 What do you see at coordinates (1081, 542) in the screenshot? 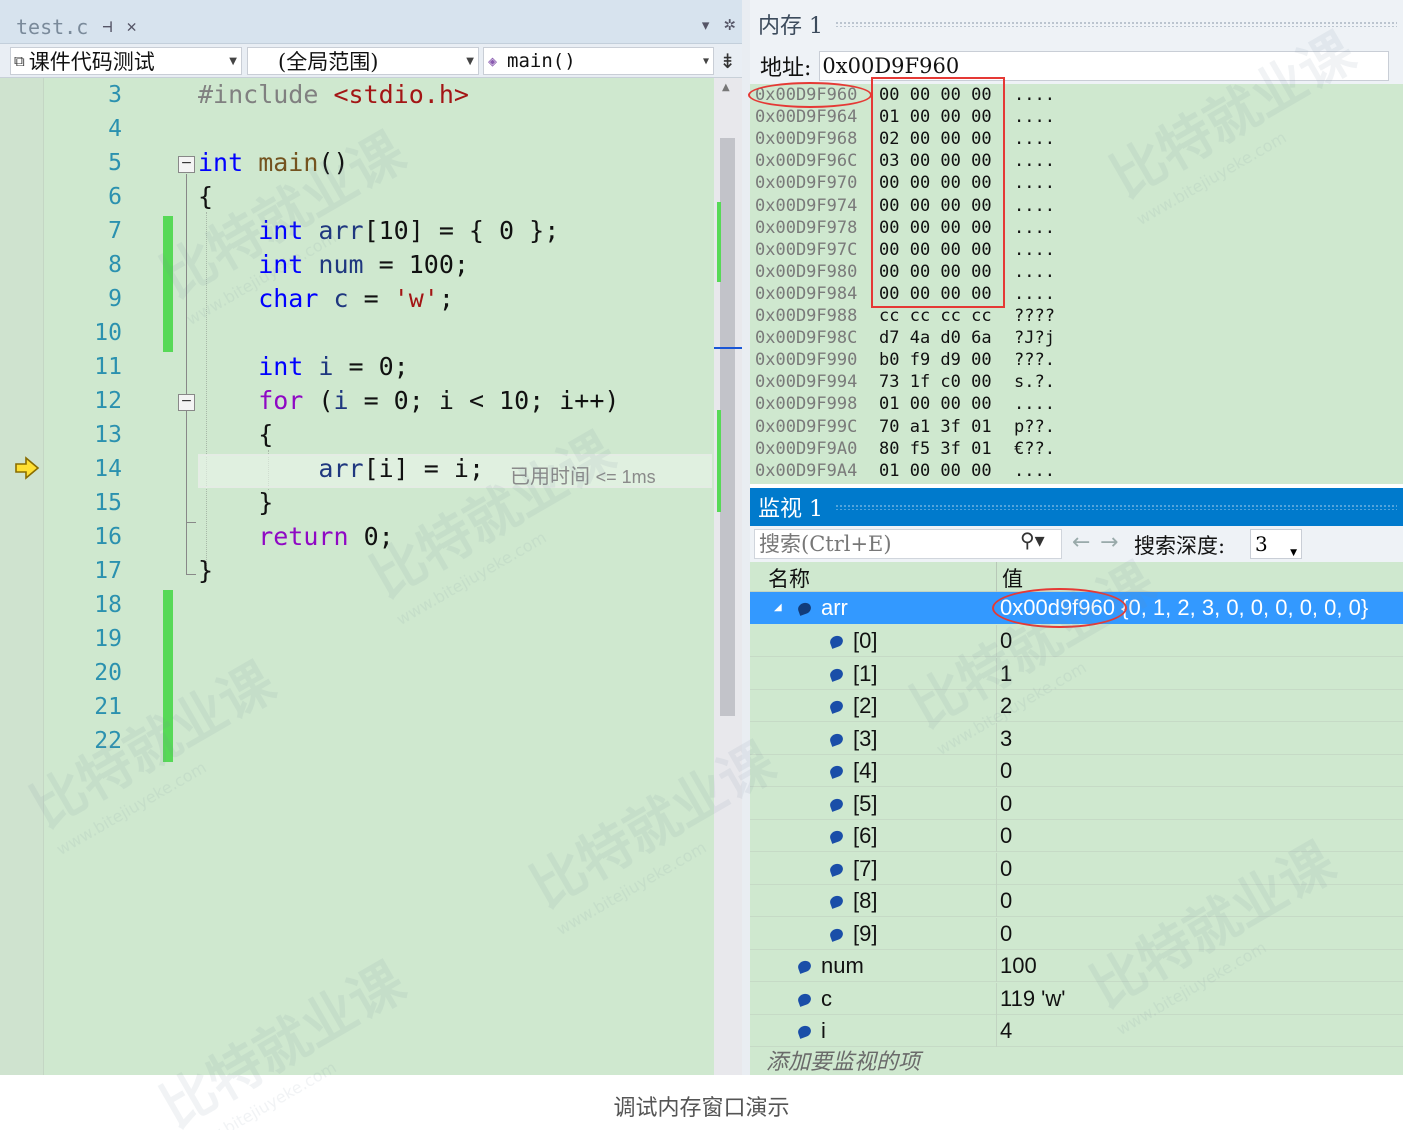
I see `arrow-left-icon: ←` at bounding box center [1081, 542].